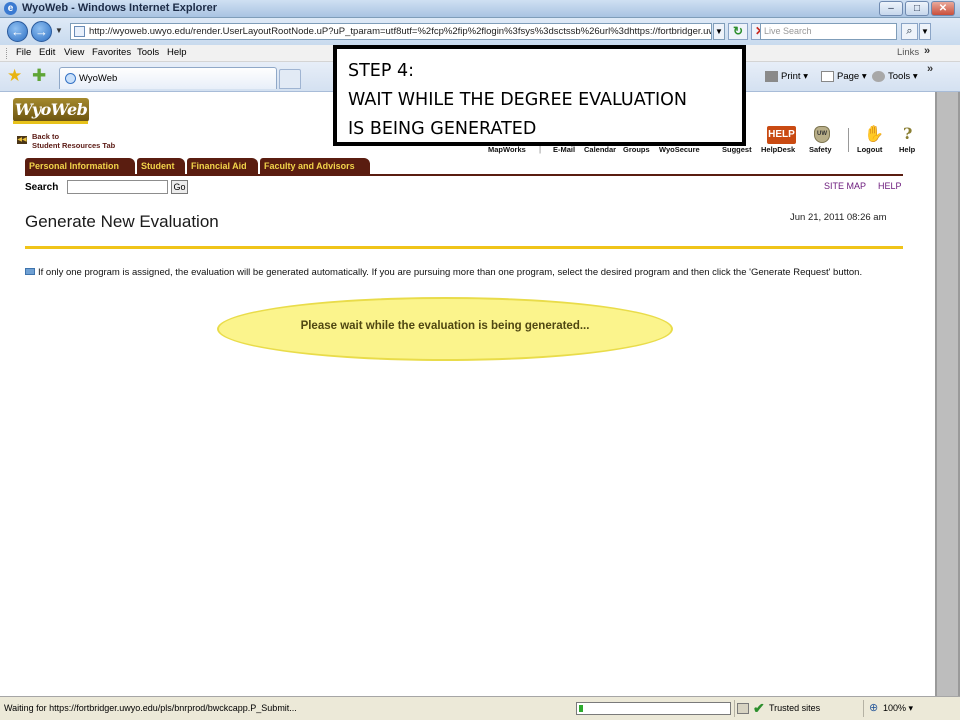 The height and width of the screenshot is (720, 960). What do you see at coordinates (873, 707) in the screenshot?
I see `zoom-icon: ⊕` at bounding box center [873, 707].